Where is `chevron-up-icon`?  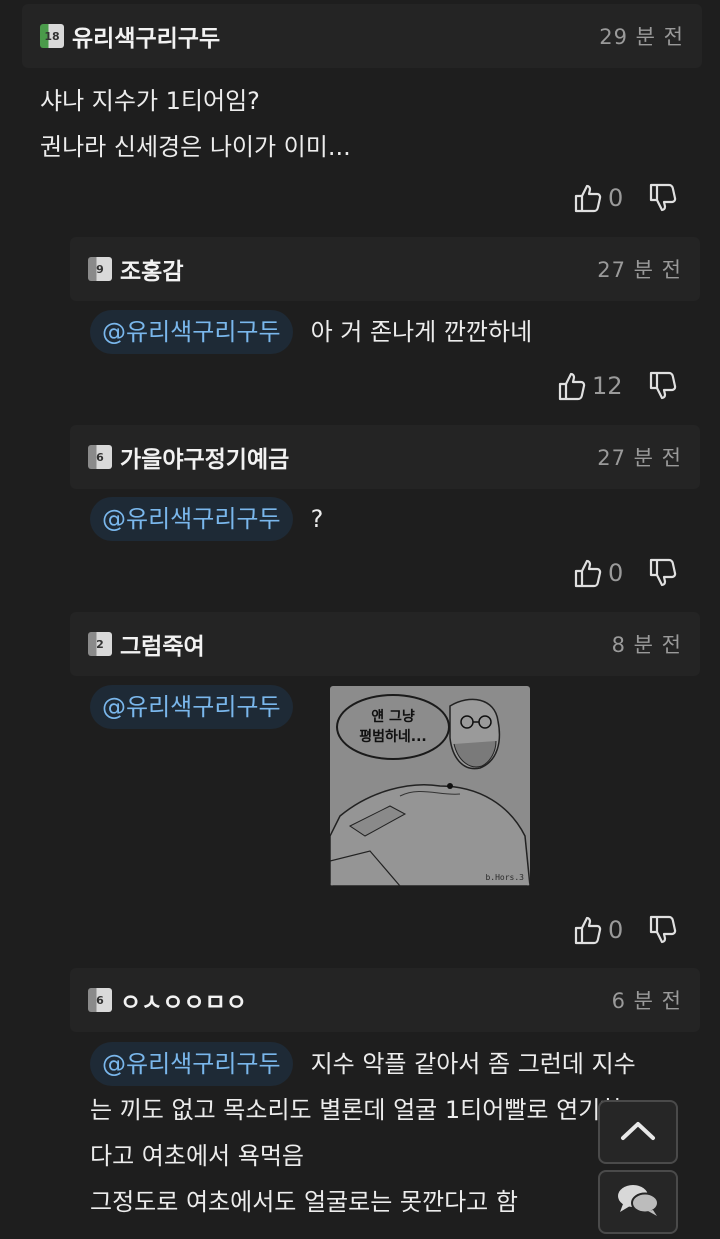
chevron-up-icon is located at coordinates (638, 1132).